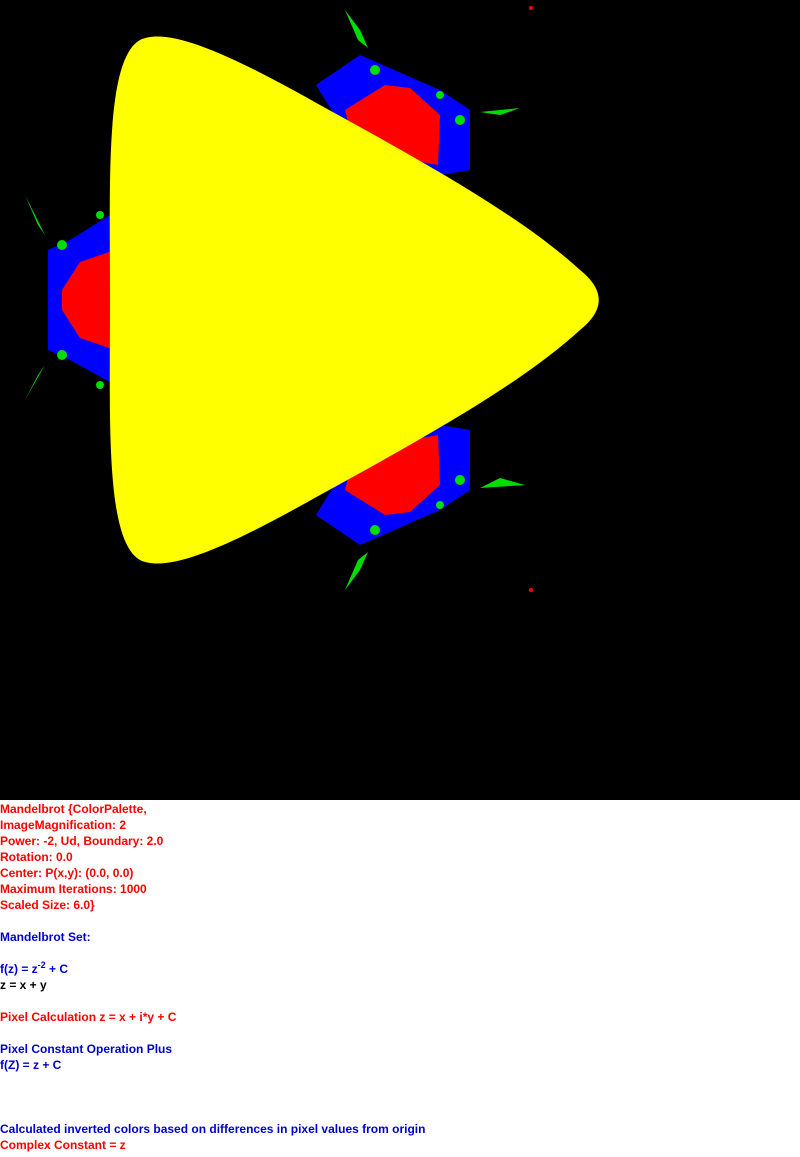 This screenshot has height=1157, width=800. I want to click on param-iterations: Maximum Iterations: 1000, so click(73, 889).